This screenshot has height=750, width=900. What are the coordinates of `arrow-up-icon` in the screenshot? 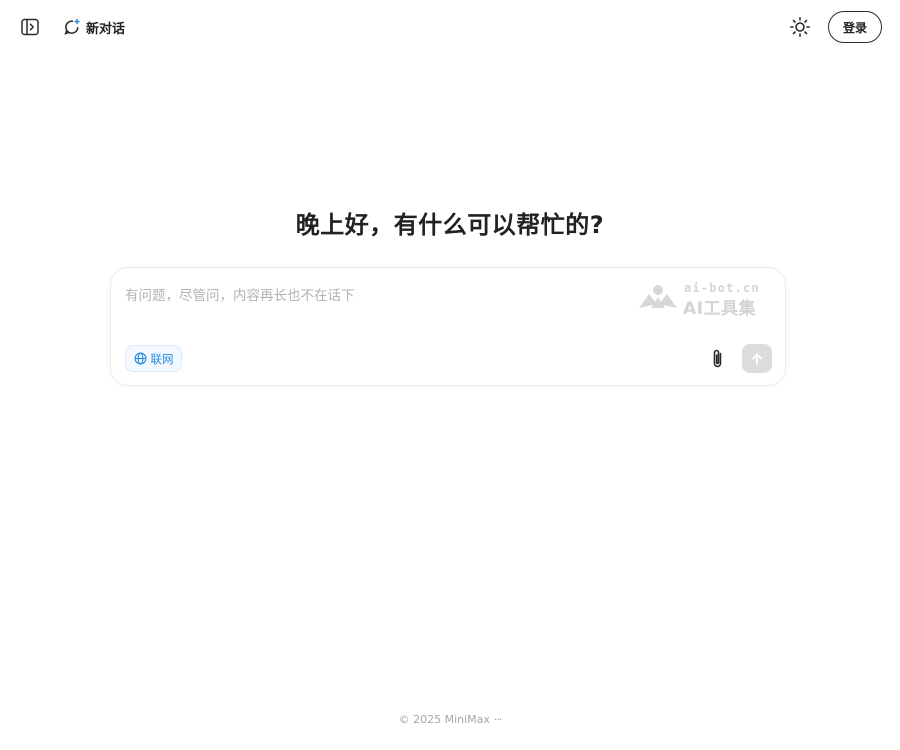 It's located at (757, 359).